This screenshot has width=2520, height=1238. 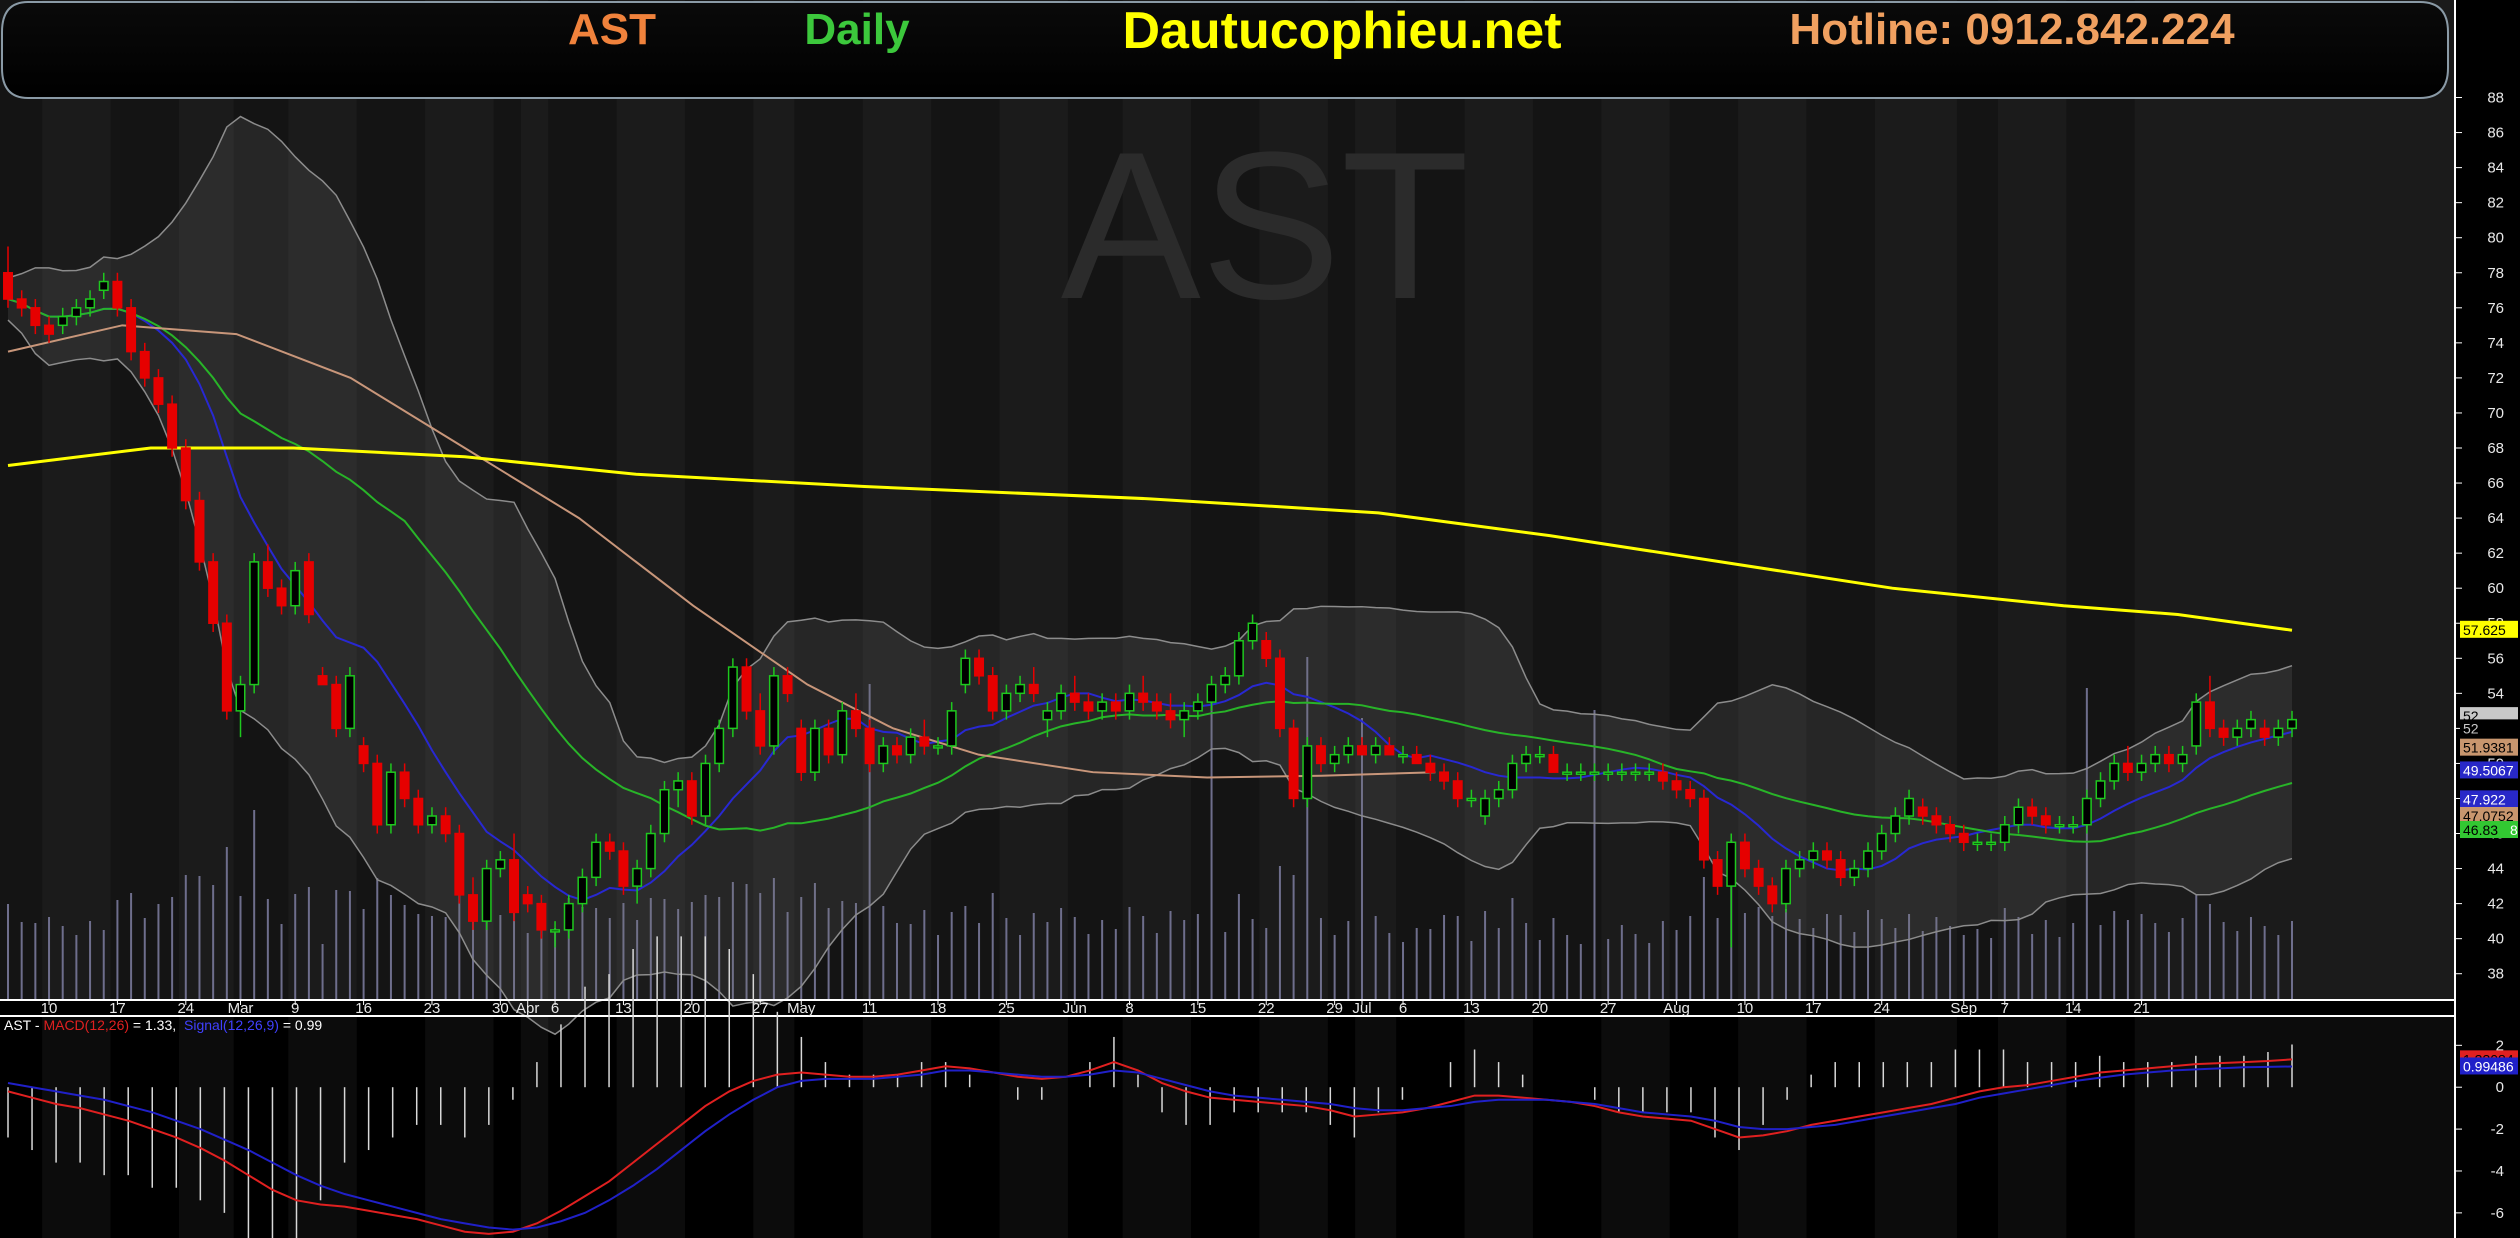 I want to click on macd-legend-signal-value: = 0.99, so click(x=303, y=1025).